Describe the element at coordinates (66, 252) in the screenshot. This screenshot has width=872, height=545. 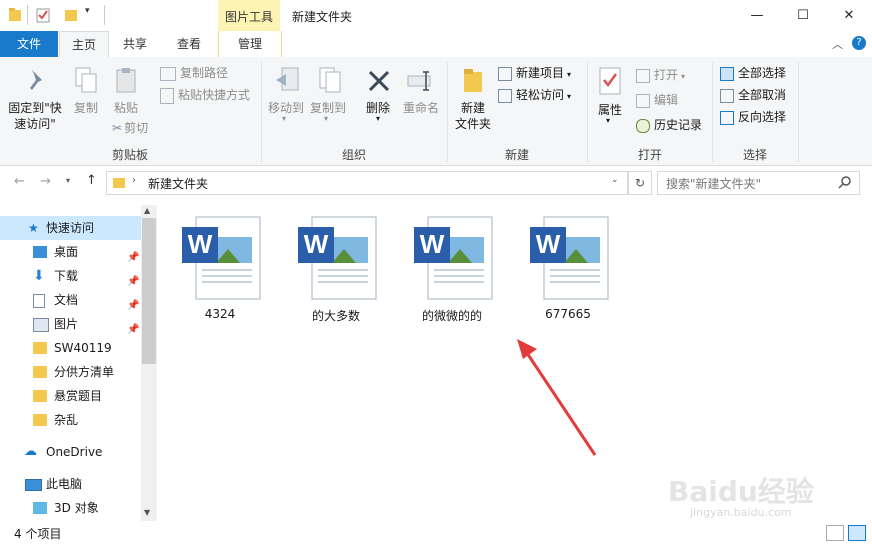
I see `nav-item-desktop-label: 桌面` at that location.